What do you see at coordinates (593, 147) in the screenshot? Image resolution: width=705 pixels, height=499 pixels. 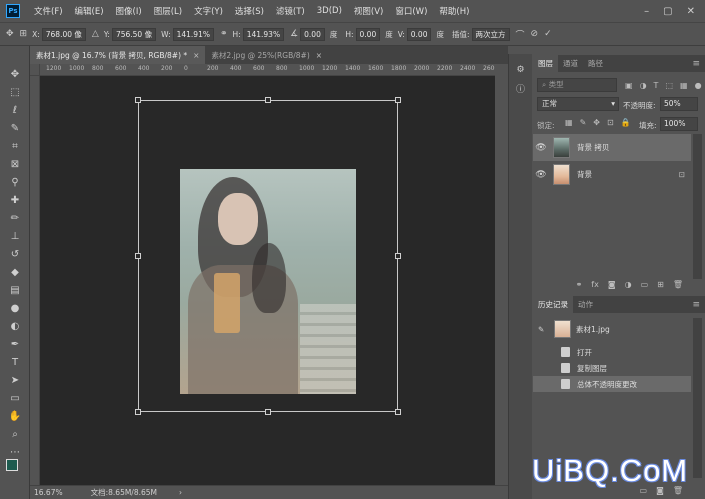 I see `layer-name: 背景 拷贝` at bounding box center [593, 147].